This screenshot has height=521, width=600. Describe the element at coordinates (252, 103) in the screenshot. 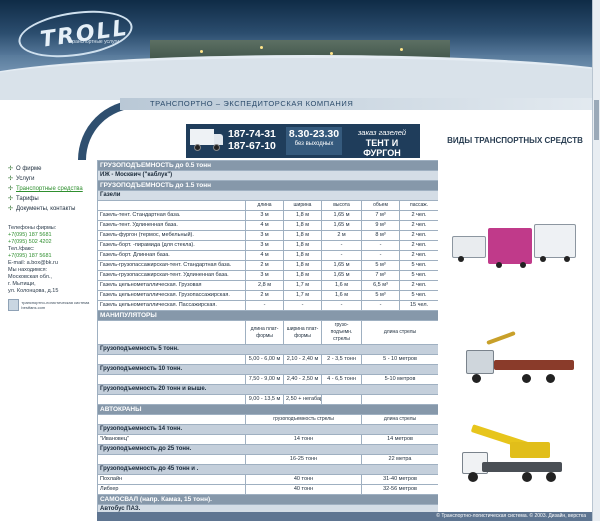

I see `company-name: ТРАНСПОРТНО – ЭКСПЕДИТОРСКАЯ КОМПАНИЯ` at that location.